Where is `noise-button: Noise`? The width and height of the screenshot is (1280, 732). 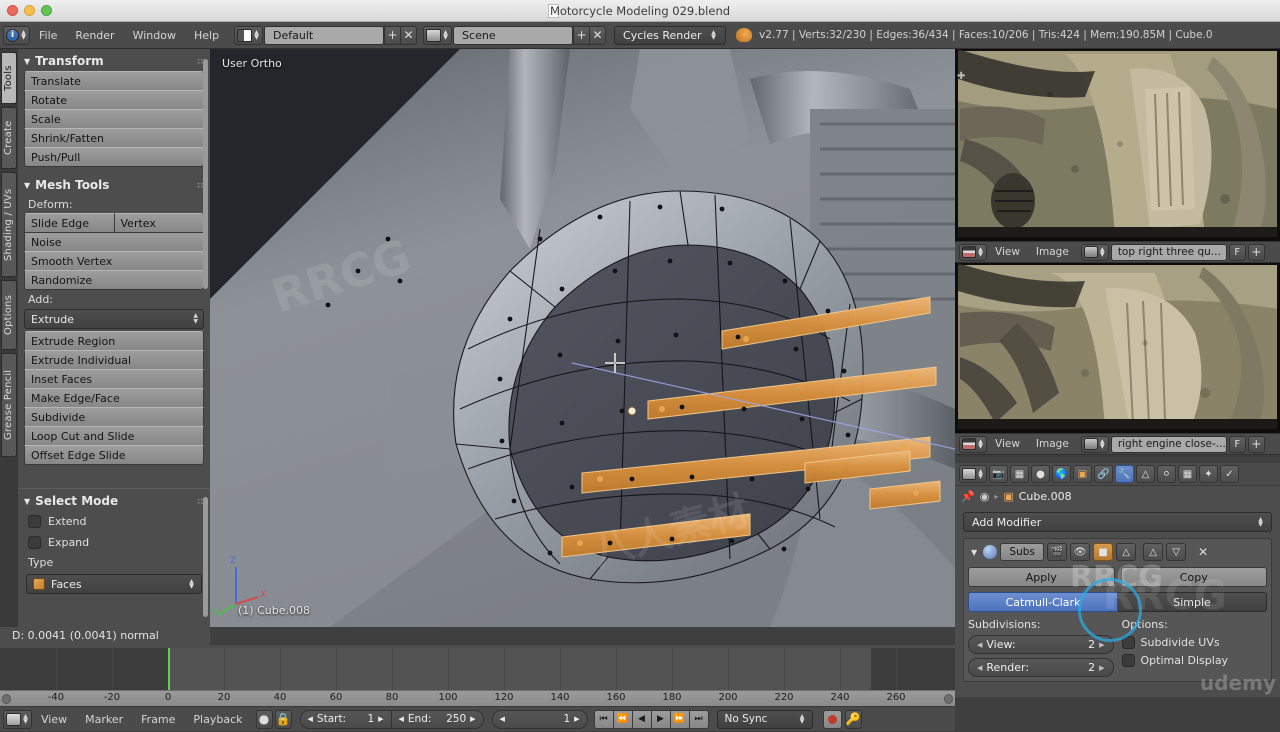 noise-button: Noise is located at coordinates (114, 242).